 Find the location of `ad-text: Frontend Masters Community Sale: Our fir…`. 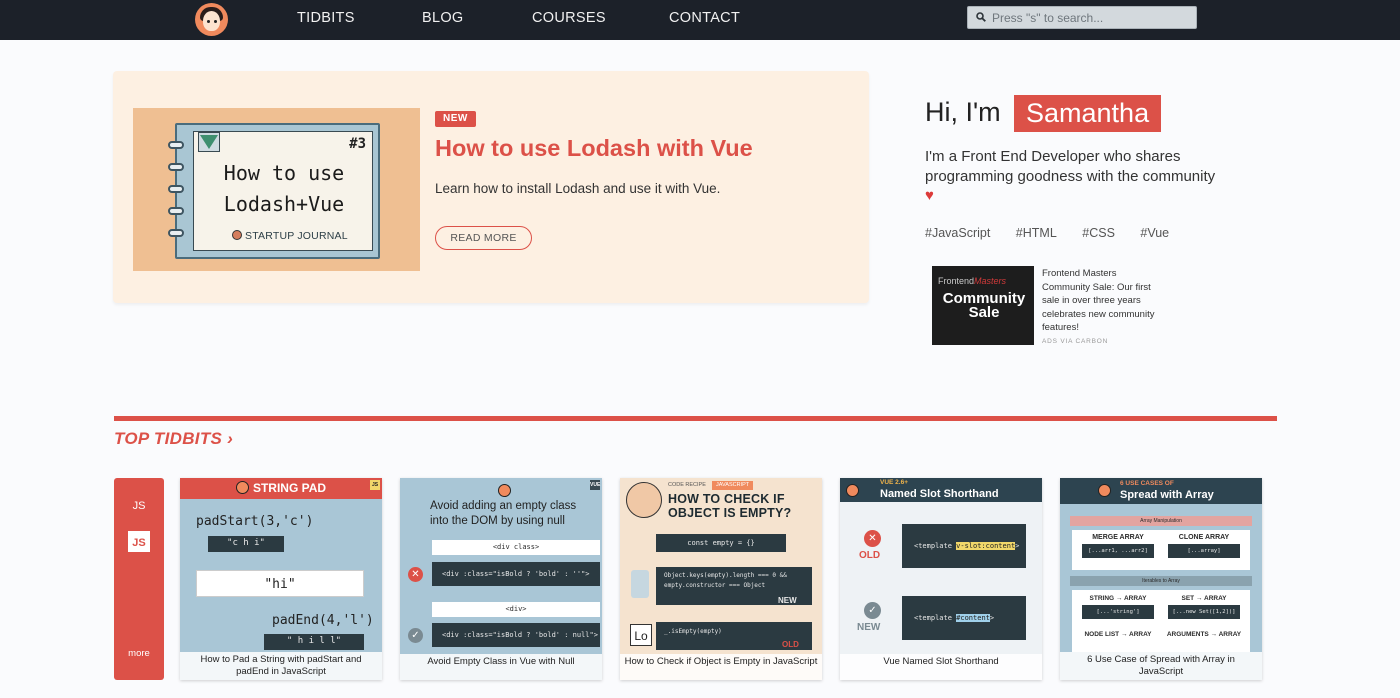

ad-text: Frontend Masters Community Sale: Our fir… is located at coordinates (1101, 301).